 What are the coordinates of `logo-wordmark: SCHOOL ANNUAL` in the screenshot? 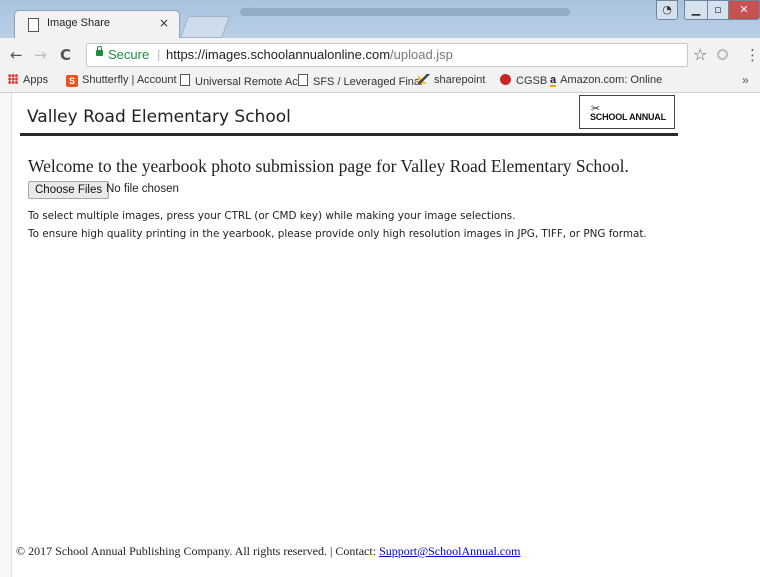 It's located at (628, 117).